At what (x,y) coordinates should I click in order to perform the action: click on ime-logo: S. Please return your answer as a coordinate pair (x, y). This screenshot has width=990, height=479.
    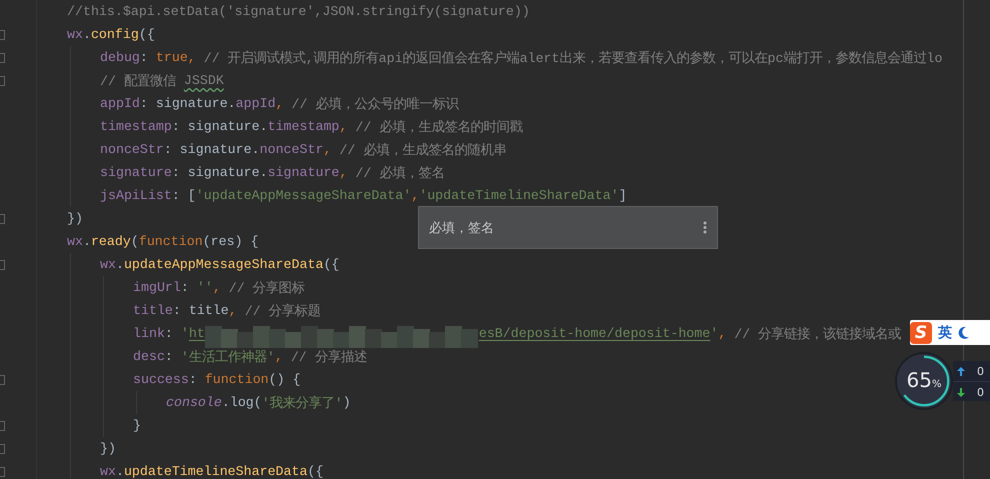
    Looking at the image, I should click on (921, 333).